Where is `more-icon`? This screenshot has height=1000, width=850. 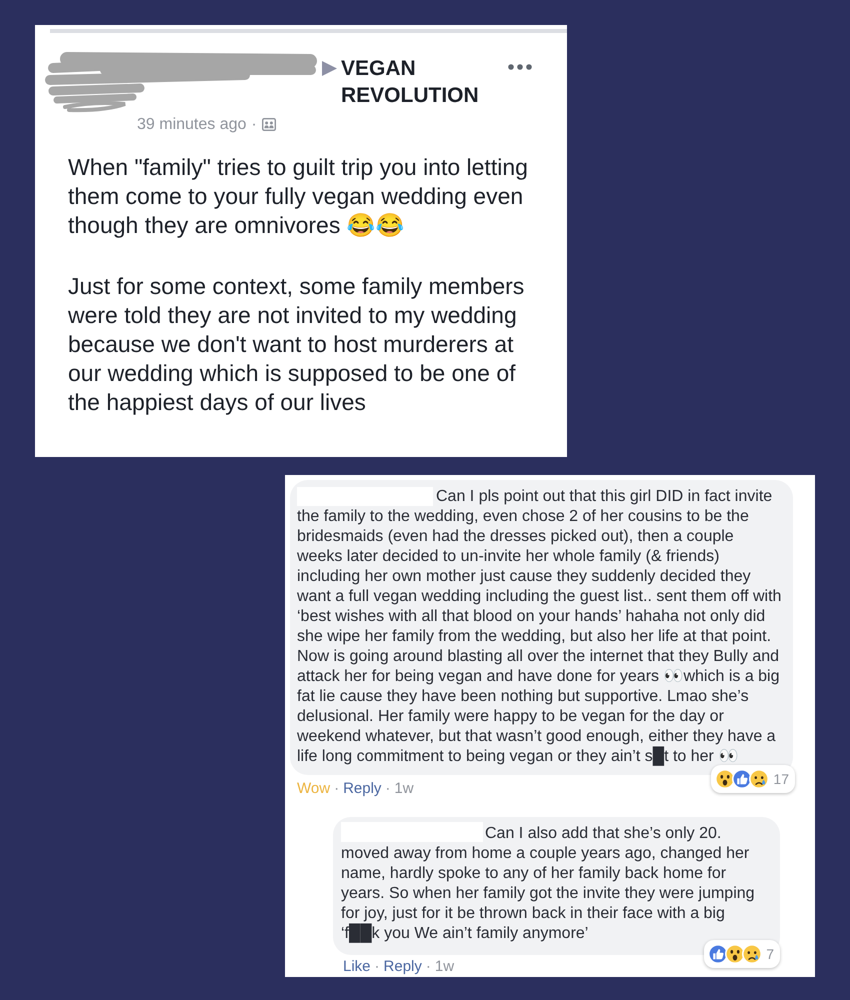
more-icon is located at coordinates (520, 67).